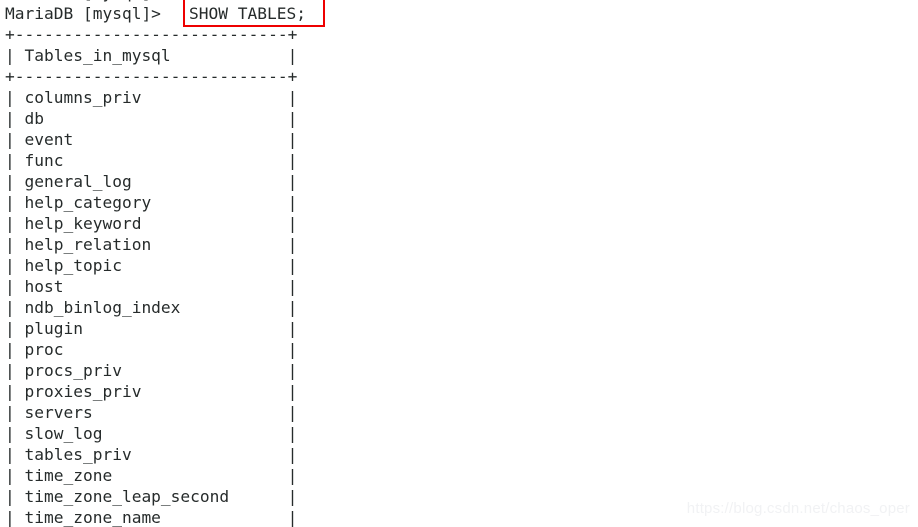 This screenshot has width=918, height=527. I want to click on table-row: | time_zone |, so click(151, 475).